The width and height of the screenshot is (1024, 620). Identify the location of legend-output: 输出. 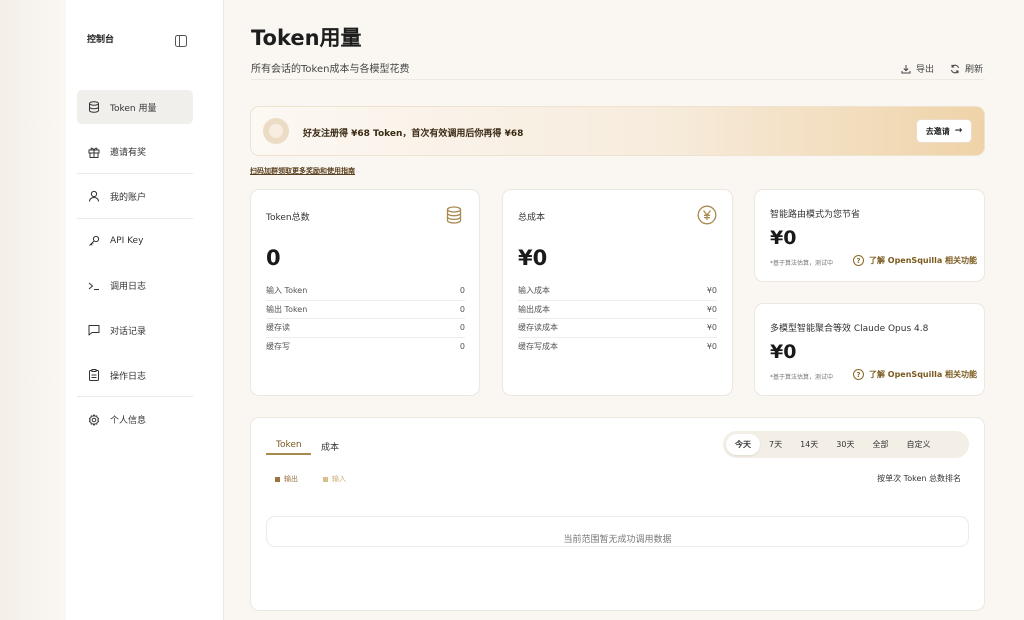
(286, 479).